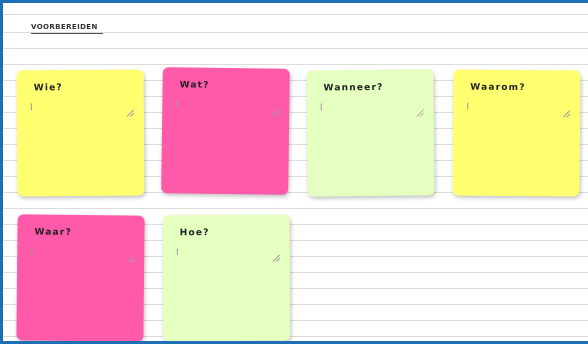 The height and width of the screenshot is (344, 588). I want to click on note-label: Wat?, so click(194, 85).